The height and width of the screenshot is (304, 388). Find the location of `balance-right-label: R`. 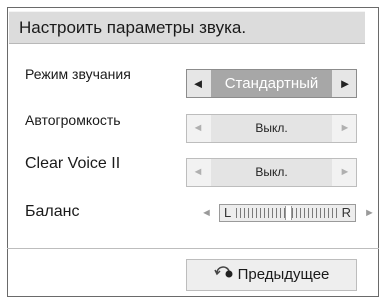

balance-right-label: R is located at coordinates (346, 212).